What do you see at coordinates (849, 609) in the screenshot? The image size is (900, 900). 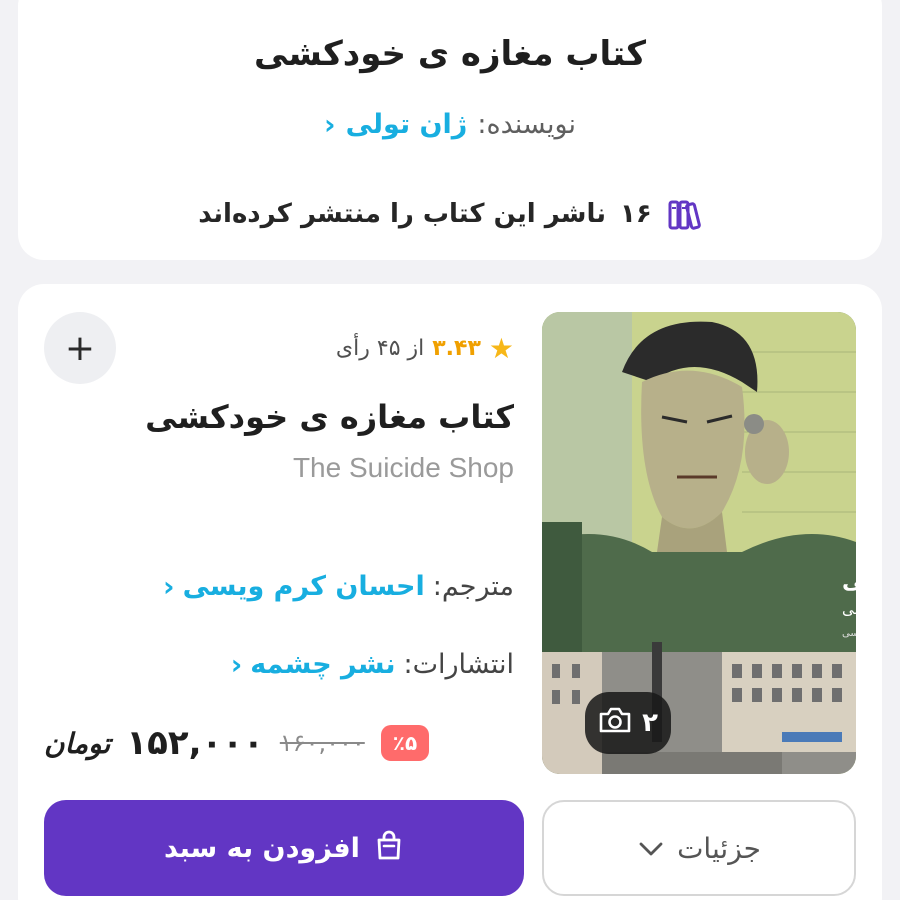 I see `cover-author-text: ژان تولی` at bounding box center [849, 609].